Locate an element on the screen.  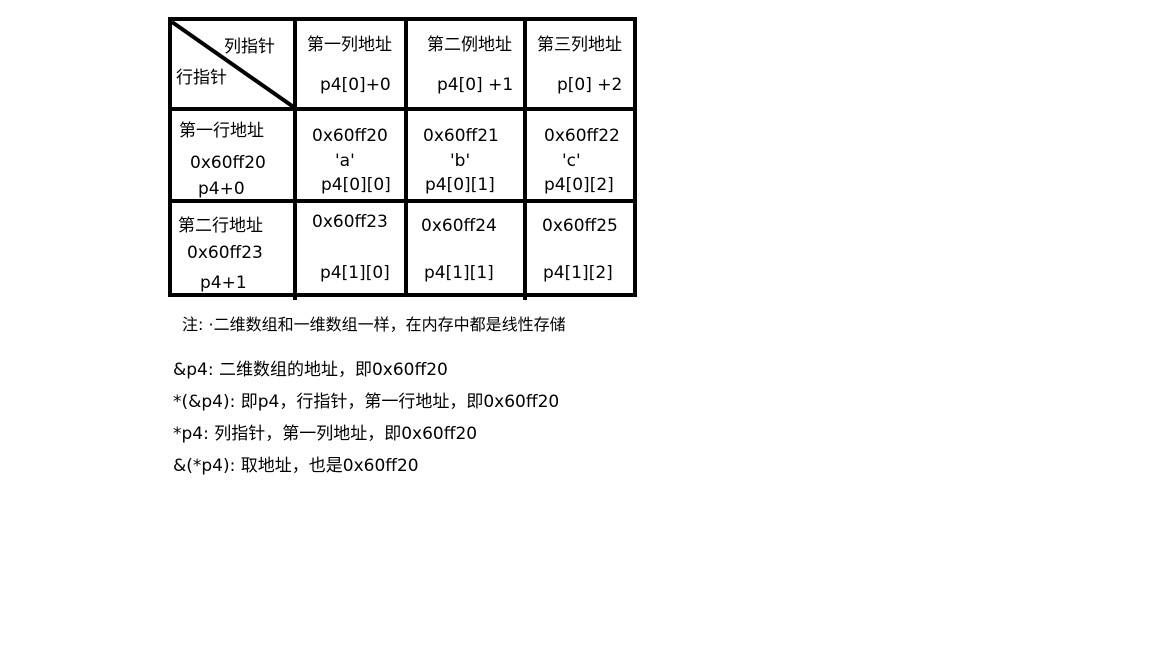
col-header-title-2: 第二例地址 is located at coordinates (469, 45).